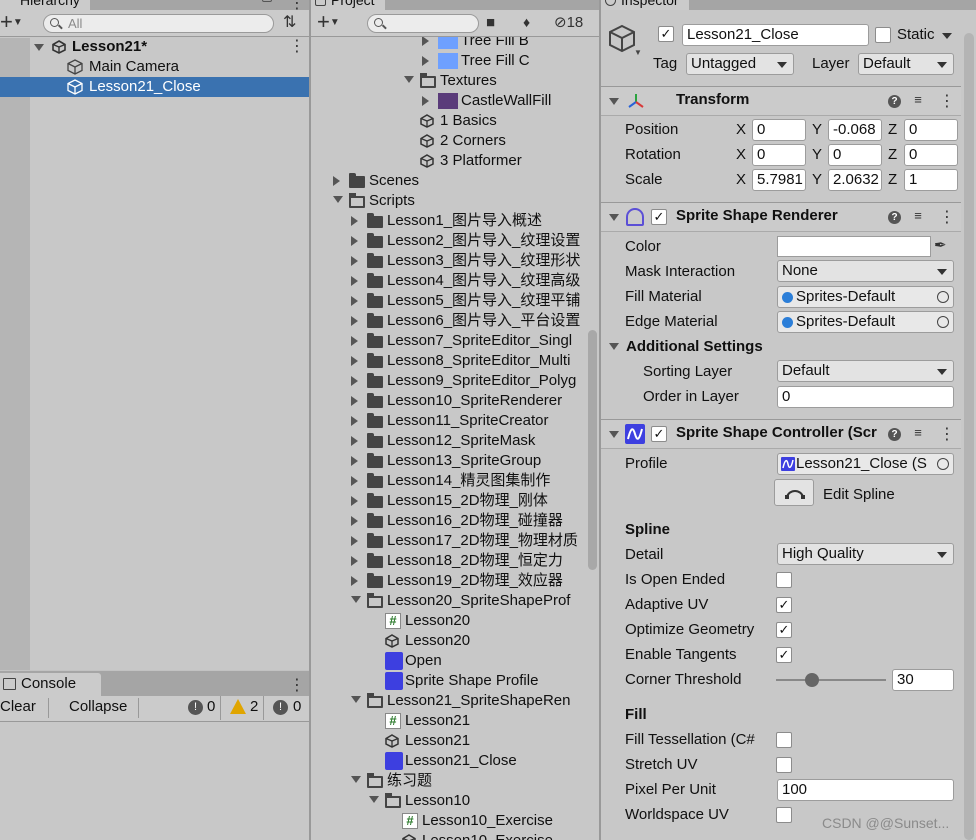 The image size is (976, 840). Describe the element at coordinates (779, 155) in the screenshot. I see `rotation-x-field: 0` at that location.